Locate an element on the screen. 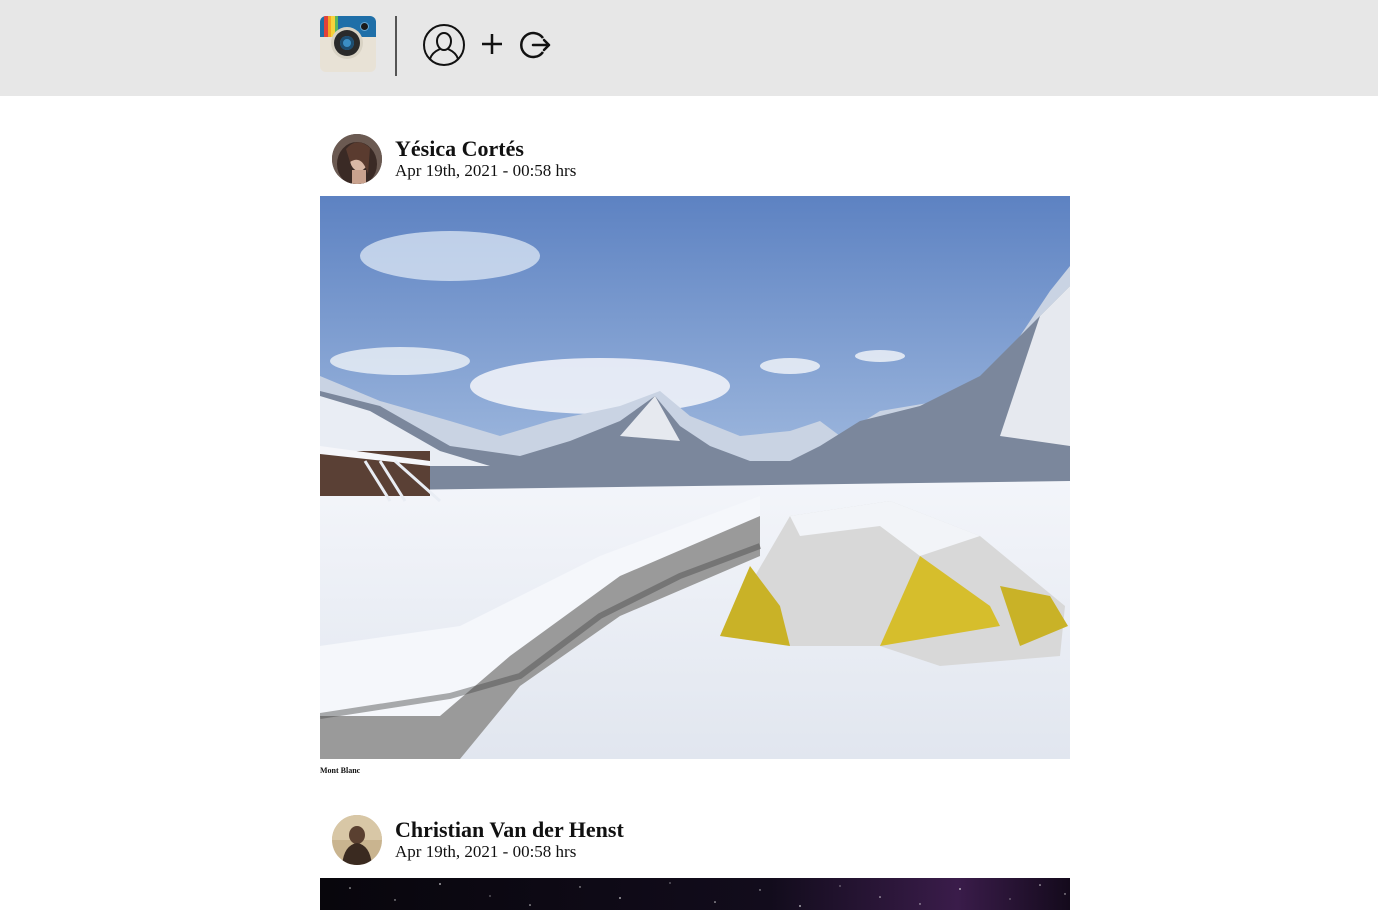 This screenshot has height=910, width=1378. photo-caption: Mont Blanc is located at coordinates (340, 770).